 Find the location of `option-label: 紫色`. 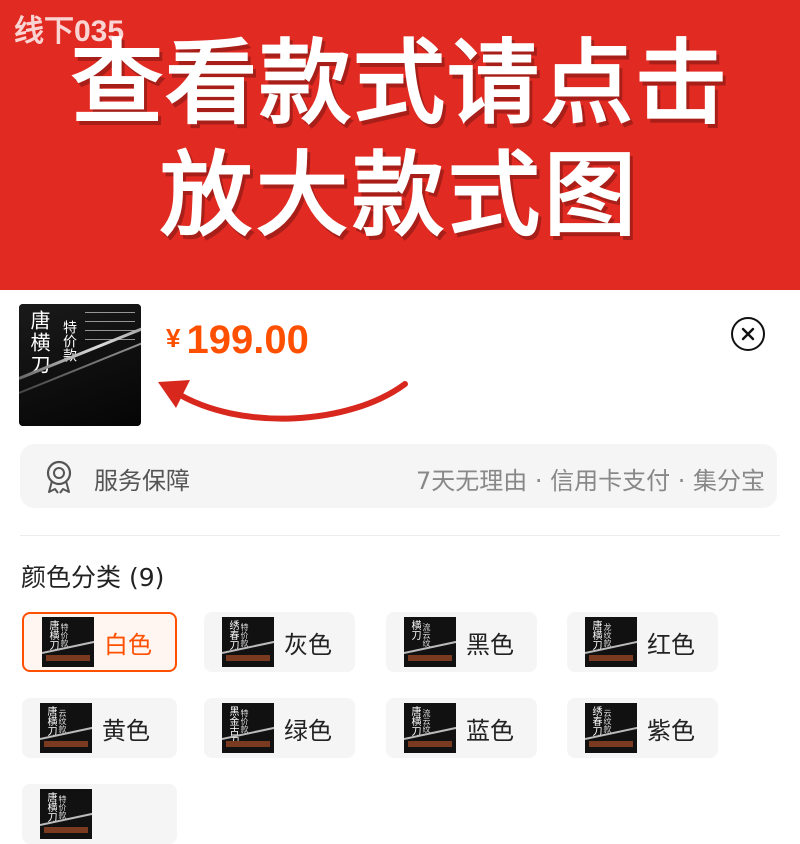

option-label: 紫色 is located at coordinates (671, 730).